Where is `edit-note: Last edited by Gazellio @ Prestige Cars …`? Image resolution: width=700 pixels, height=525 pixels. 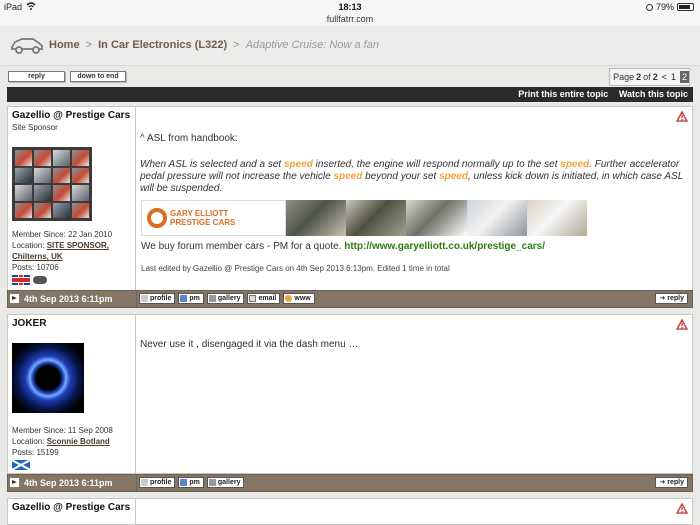
edit-note: Last edited by Gazellio @ Prestige Cars … is located at coordinates (295, 268).